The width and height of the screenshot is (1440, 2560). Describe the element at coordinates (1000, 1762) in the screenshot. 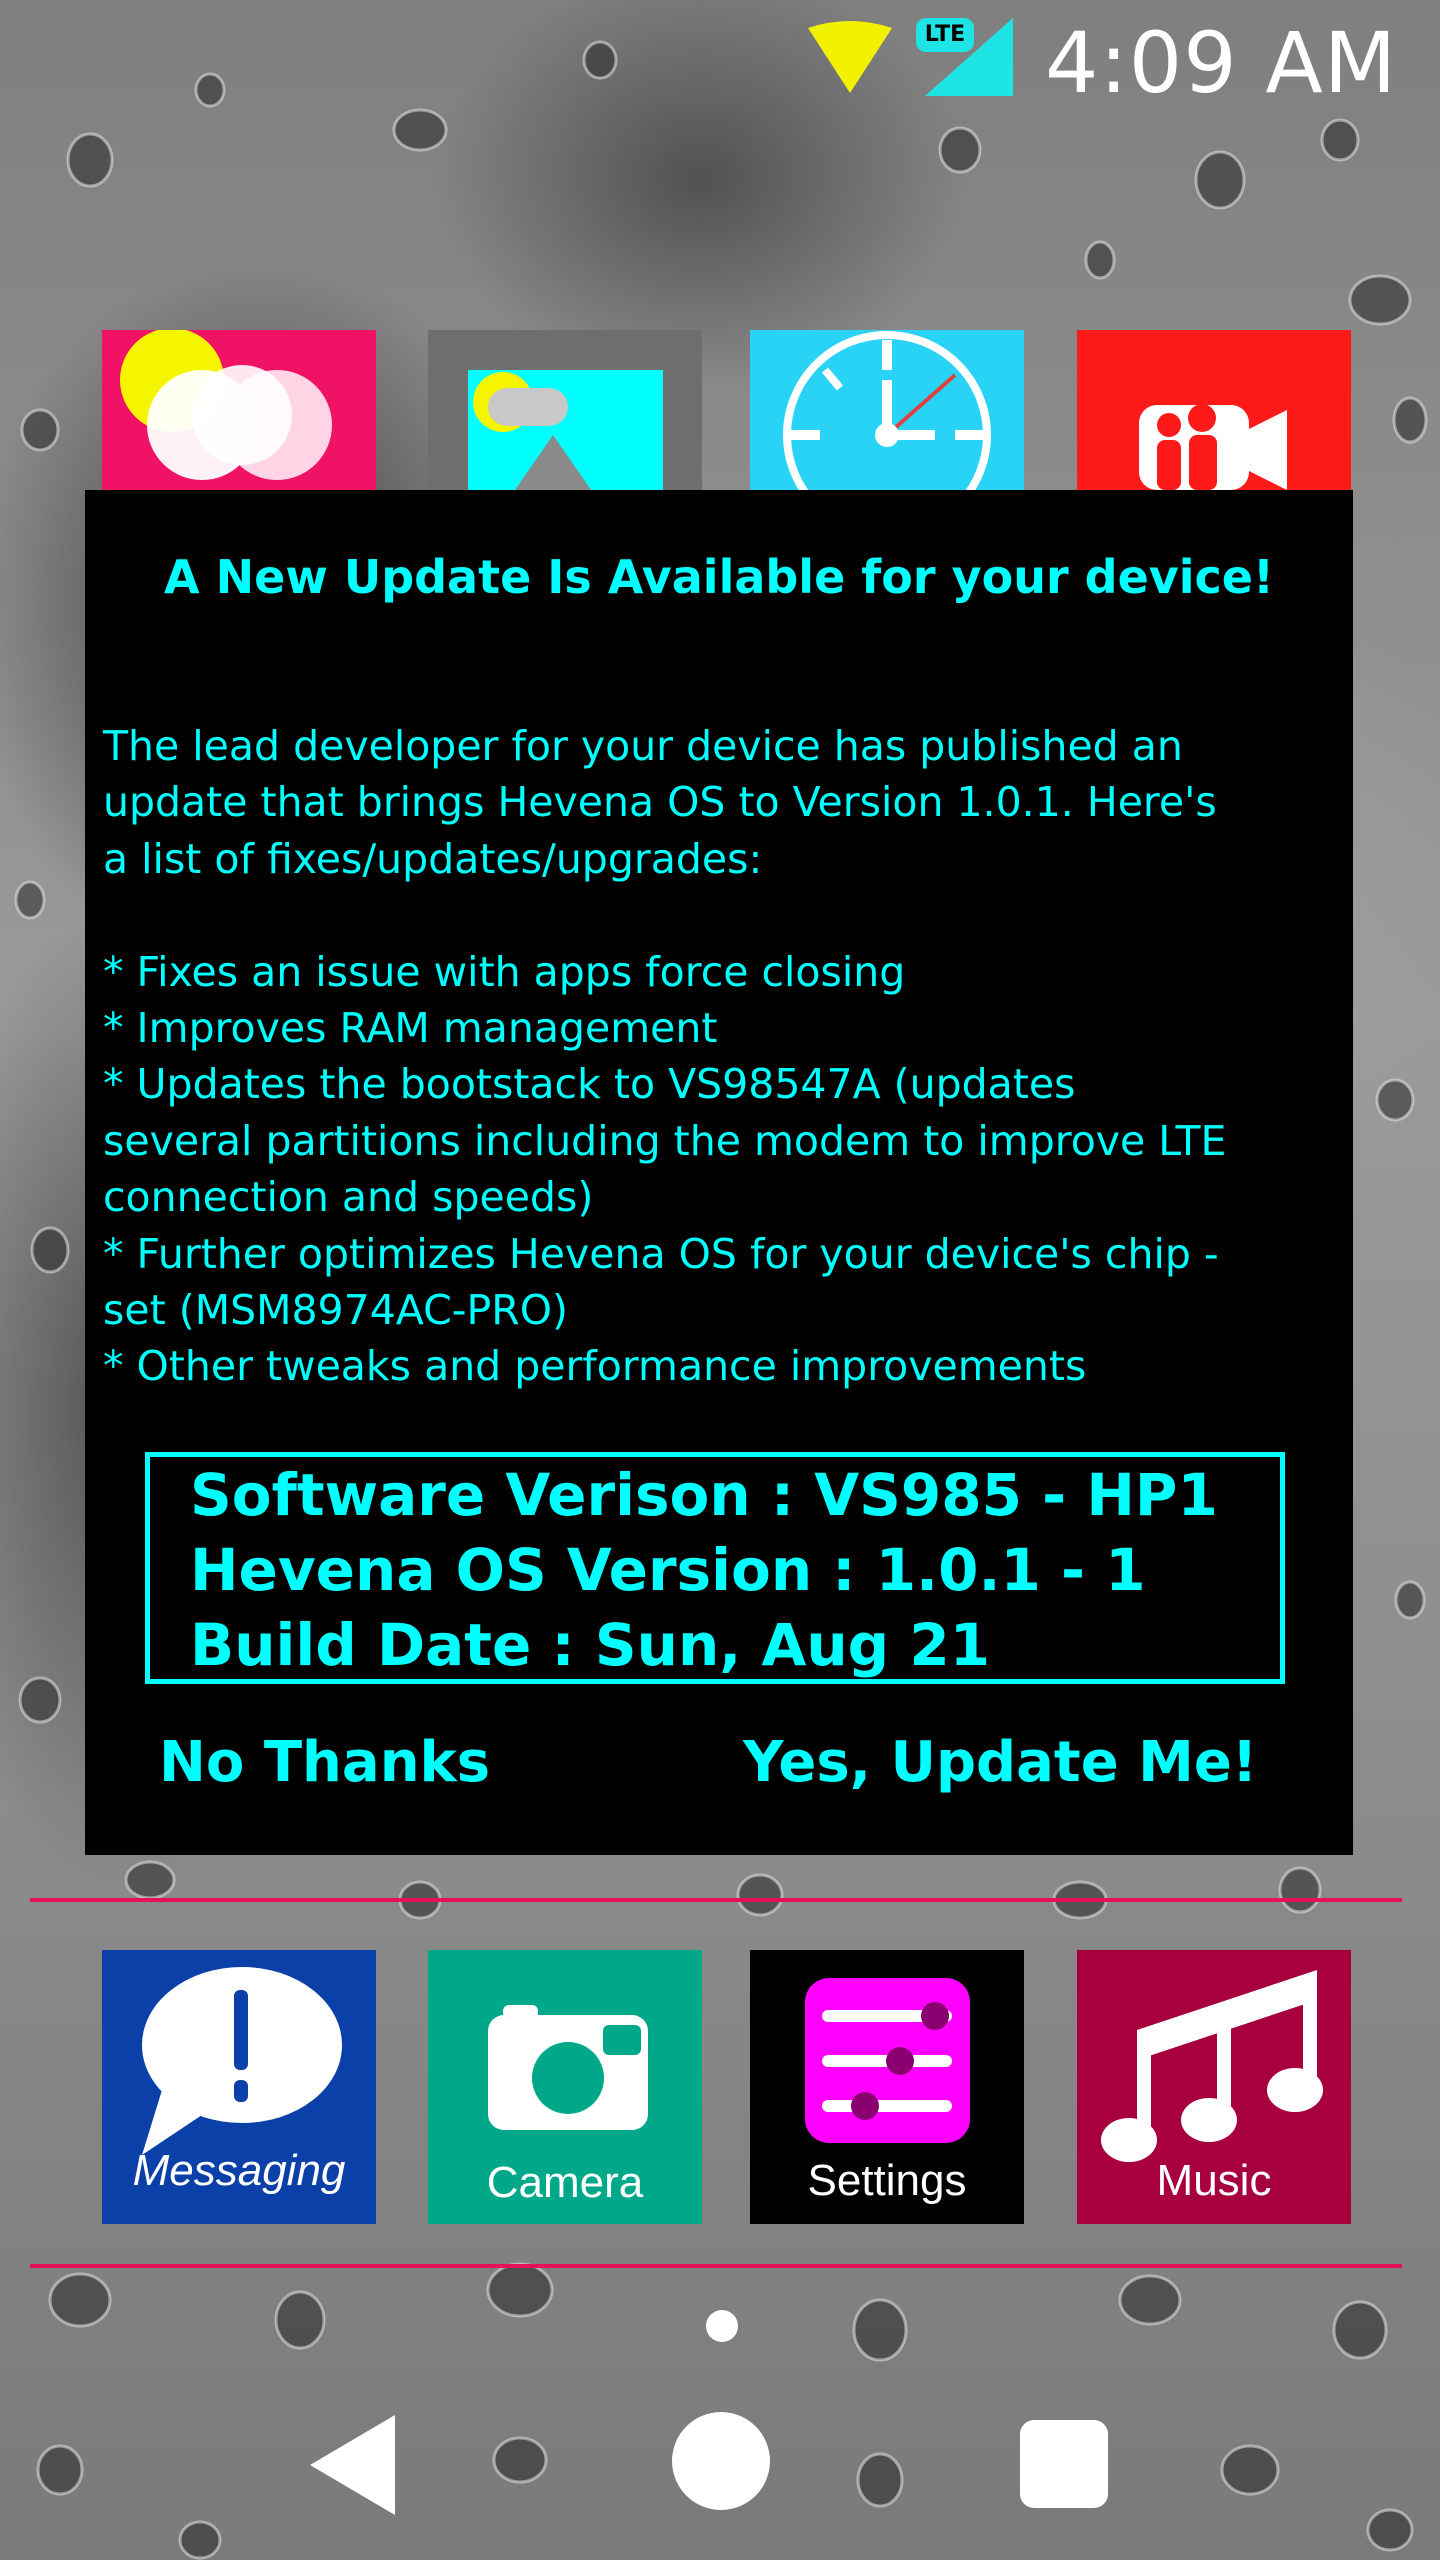

I see `update-button: Yes, Update Me!` at that location.